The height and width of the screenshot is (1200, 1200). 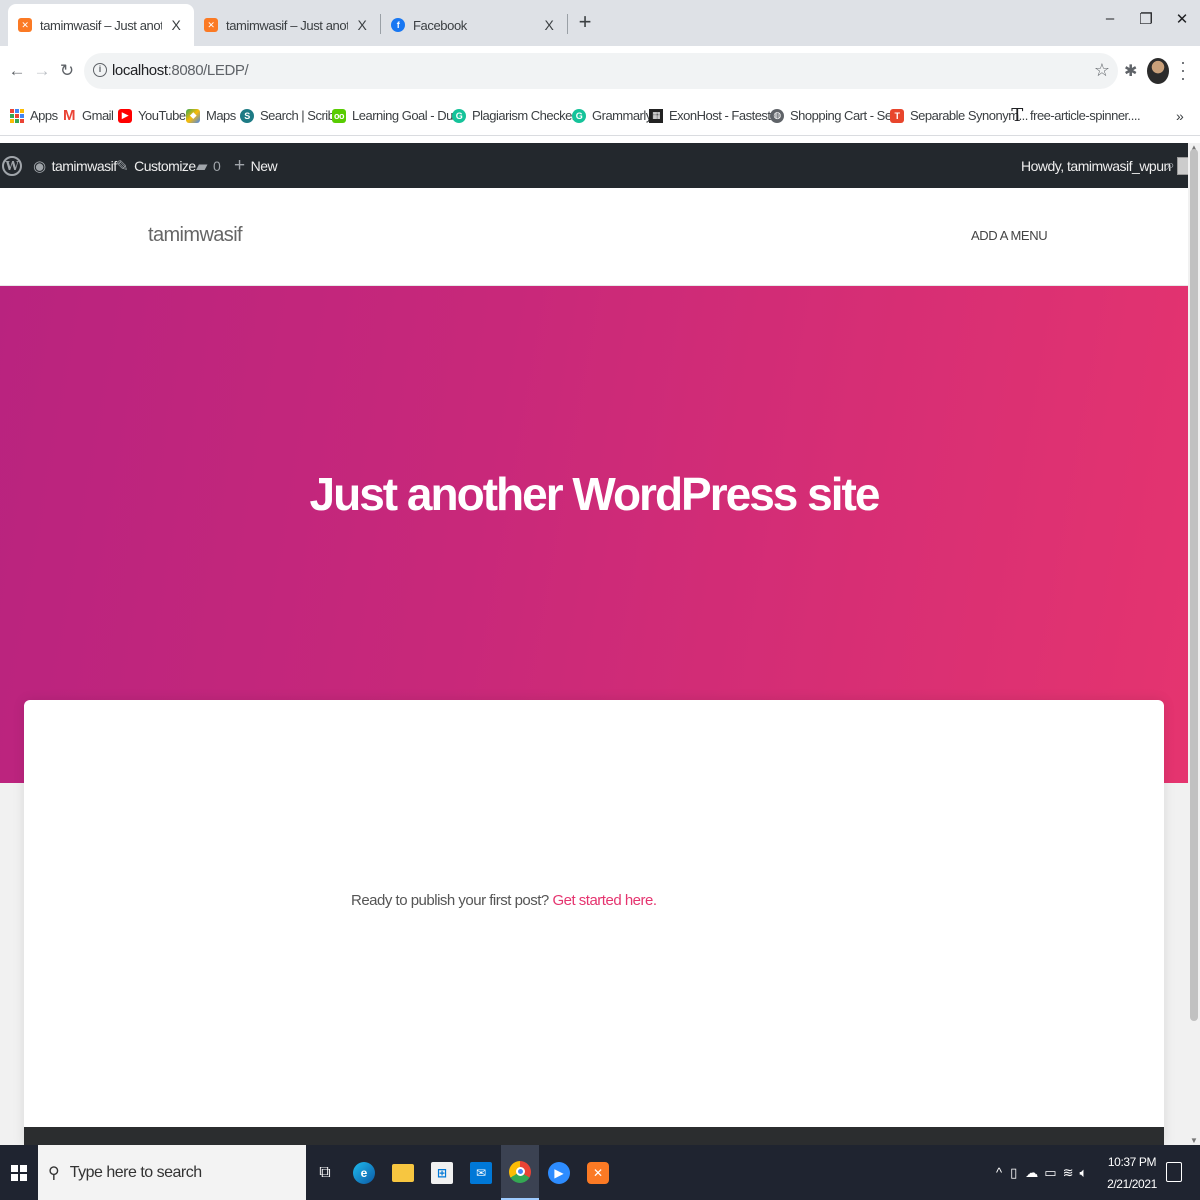 What do you see at coordinates (1180, 116) in the screenshot?
I see `bookmarks-overflow-button: »` at bounding box center [1180, 116].